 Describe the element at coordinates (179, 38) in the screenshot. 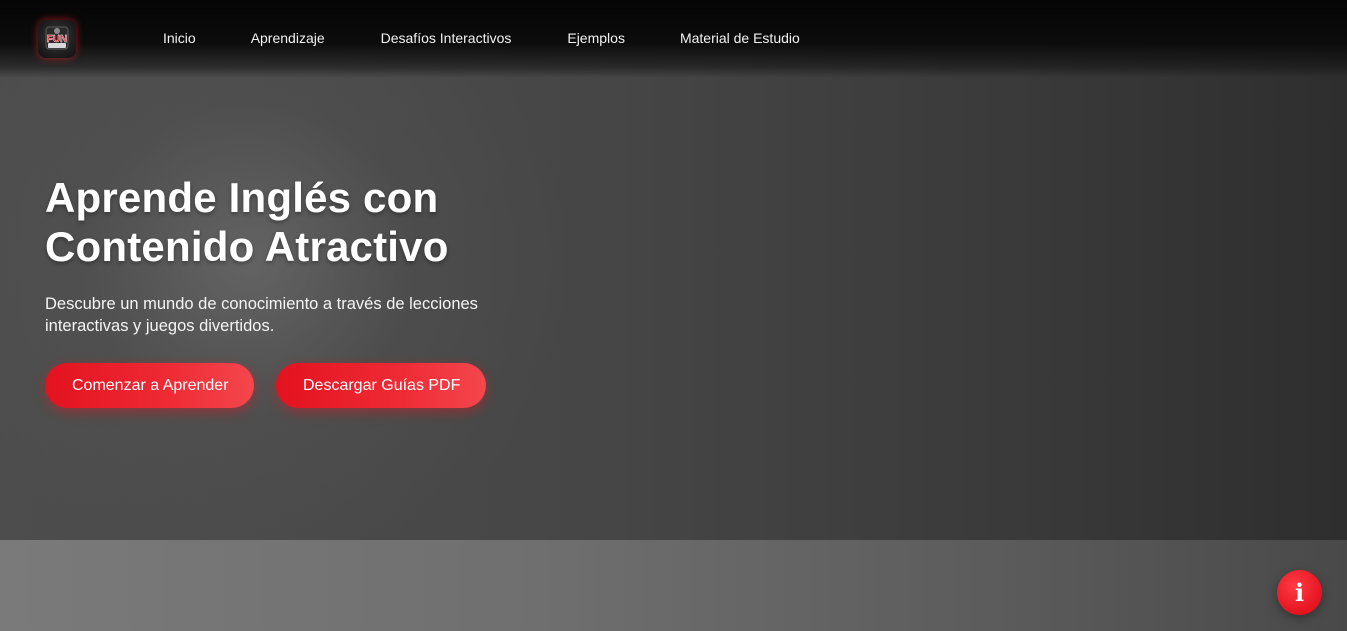

I see `nav-link-inicio: Inicio` at that location.